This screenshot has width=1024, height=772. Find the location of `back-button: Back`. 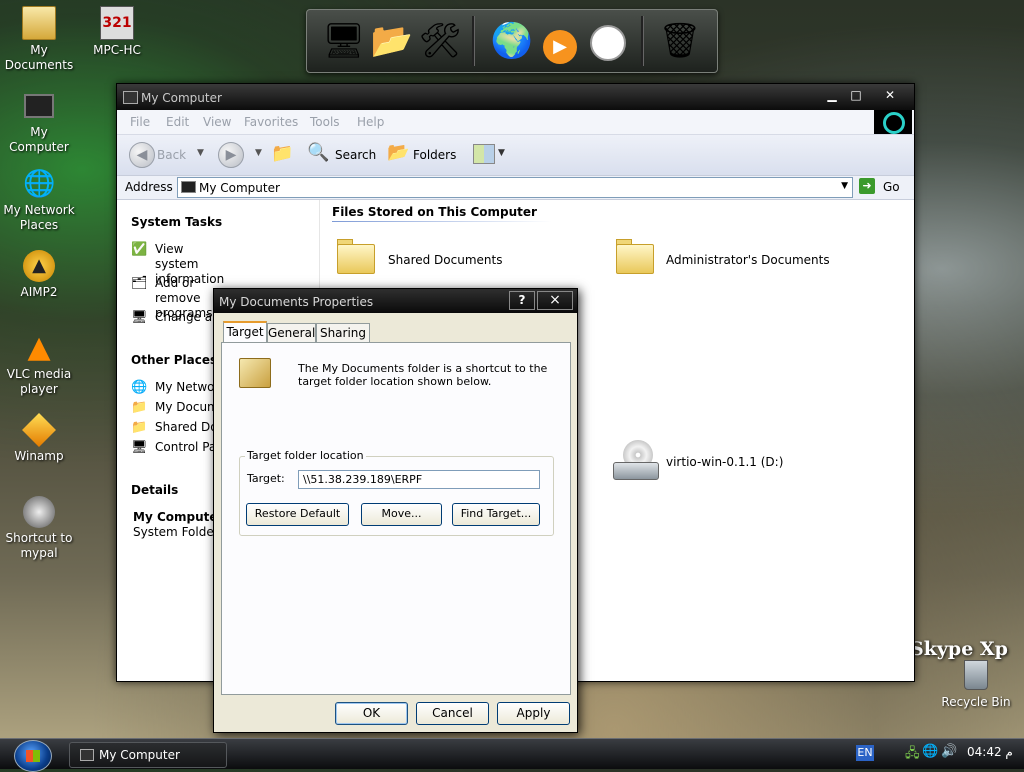

back-button: Back is located at coordinates (171, 155).